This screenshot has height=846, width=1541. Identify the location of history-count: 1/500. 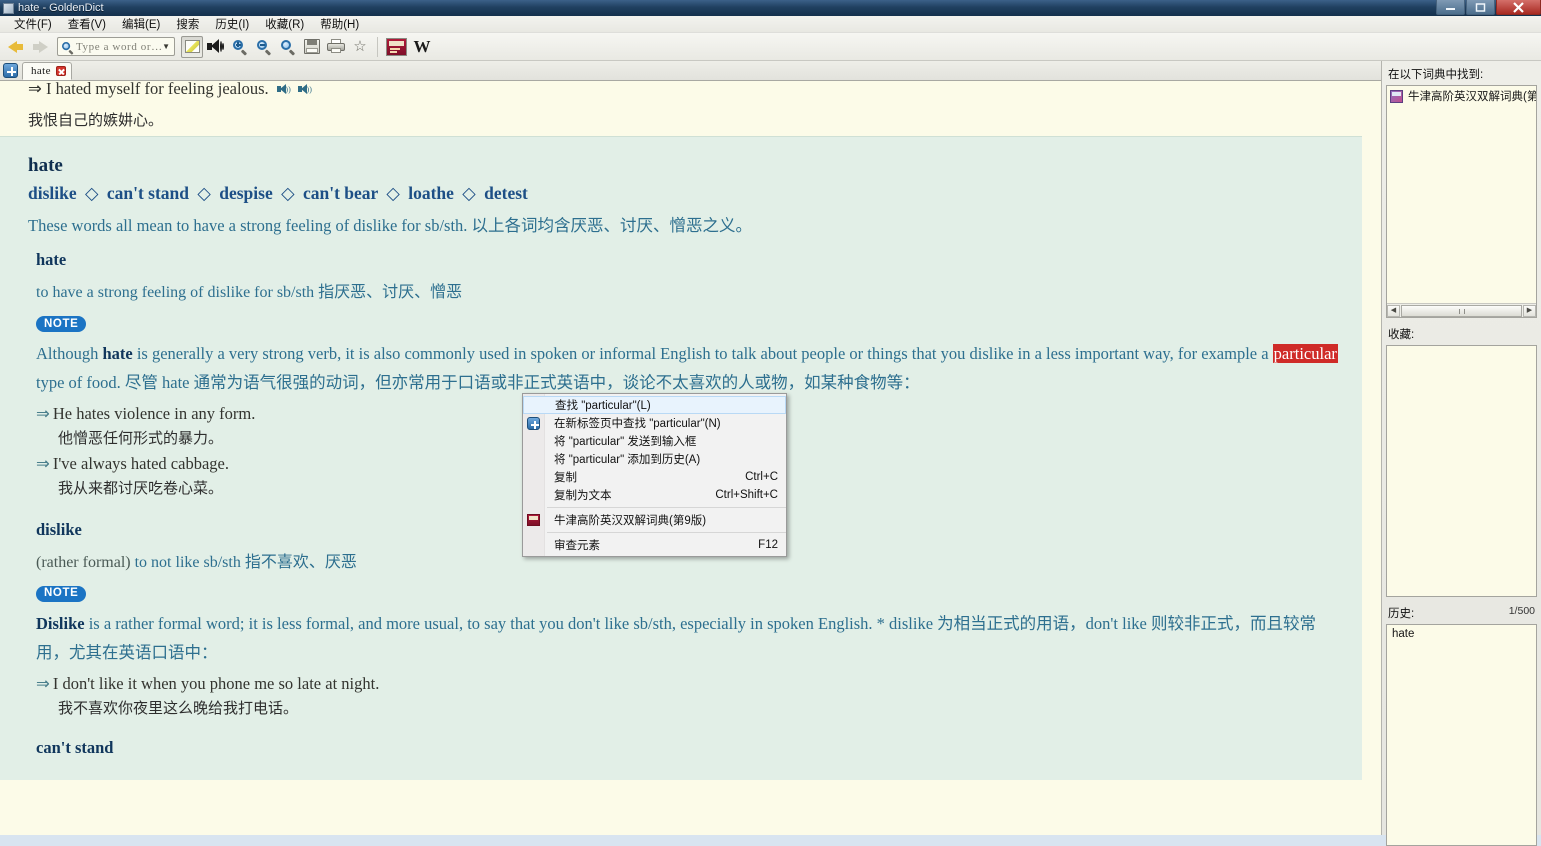
(1521, 611).